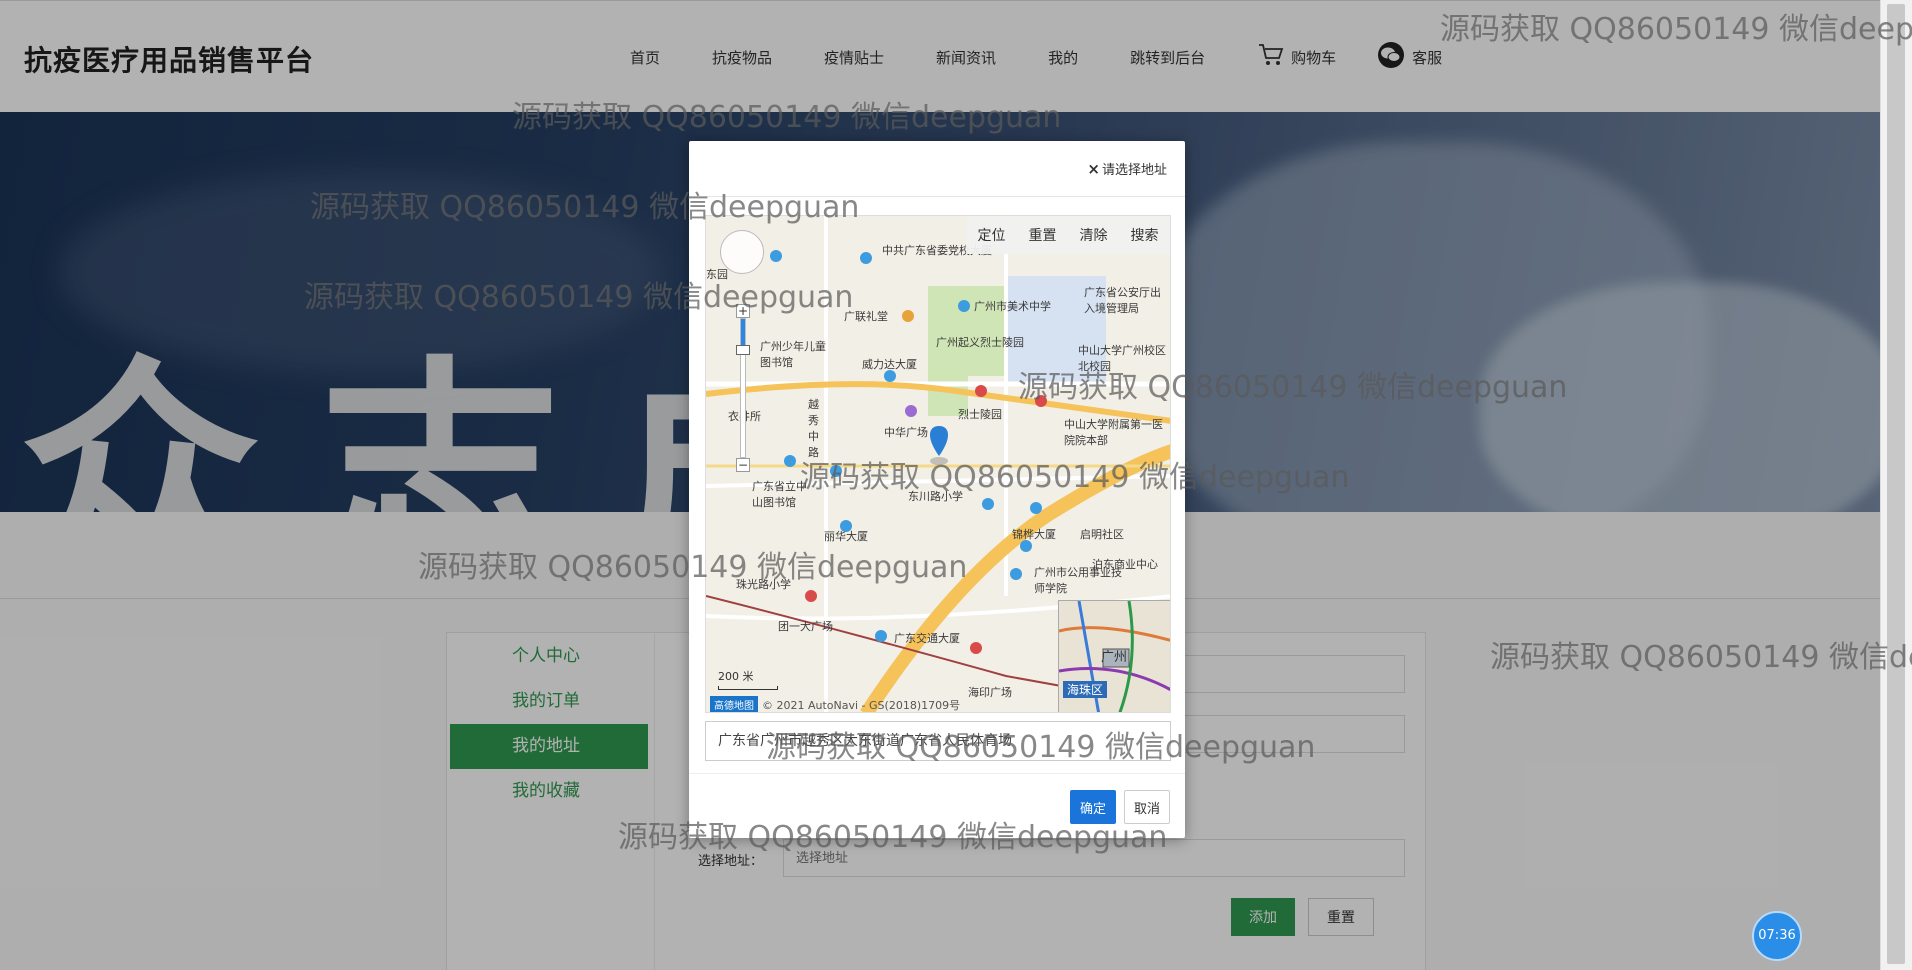  I want to click on map-clear-button: 清除, so click(1094, 235).